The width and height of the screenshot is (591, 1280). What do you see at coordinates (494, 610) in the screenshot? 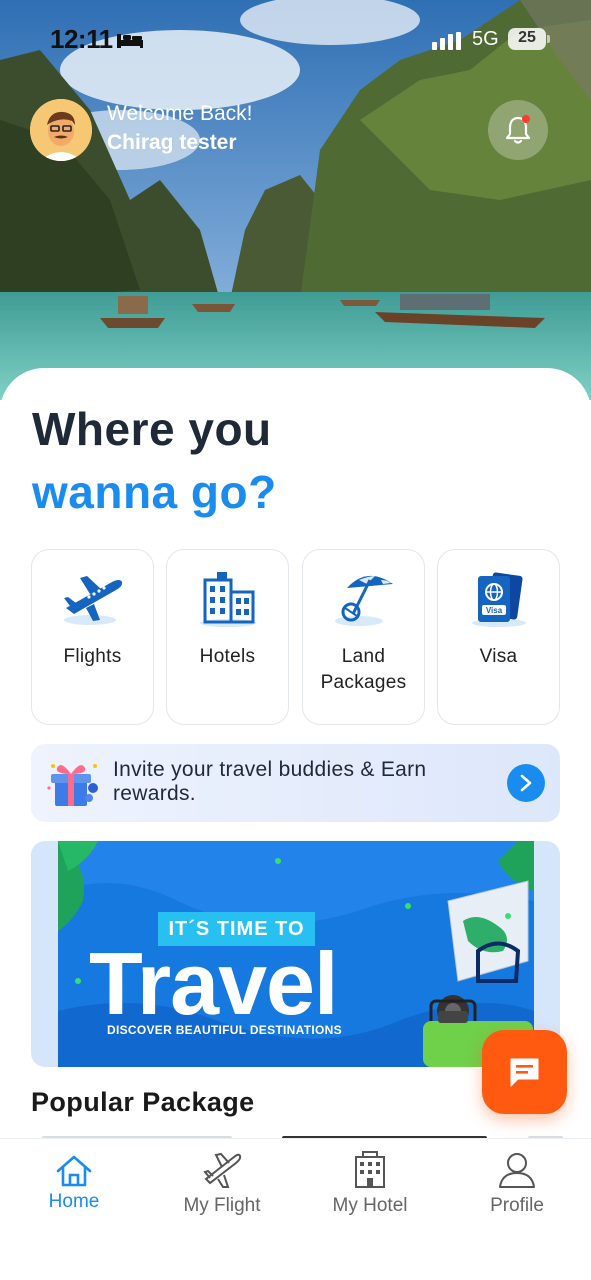
I see `svg-text: Visa` at bounding box center [494, 610].